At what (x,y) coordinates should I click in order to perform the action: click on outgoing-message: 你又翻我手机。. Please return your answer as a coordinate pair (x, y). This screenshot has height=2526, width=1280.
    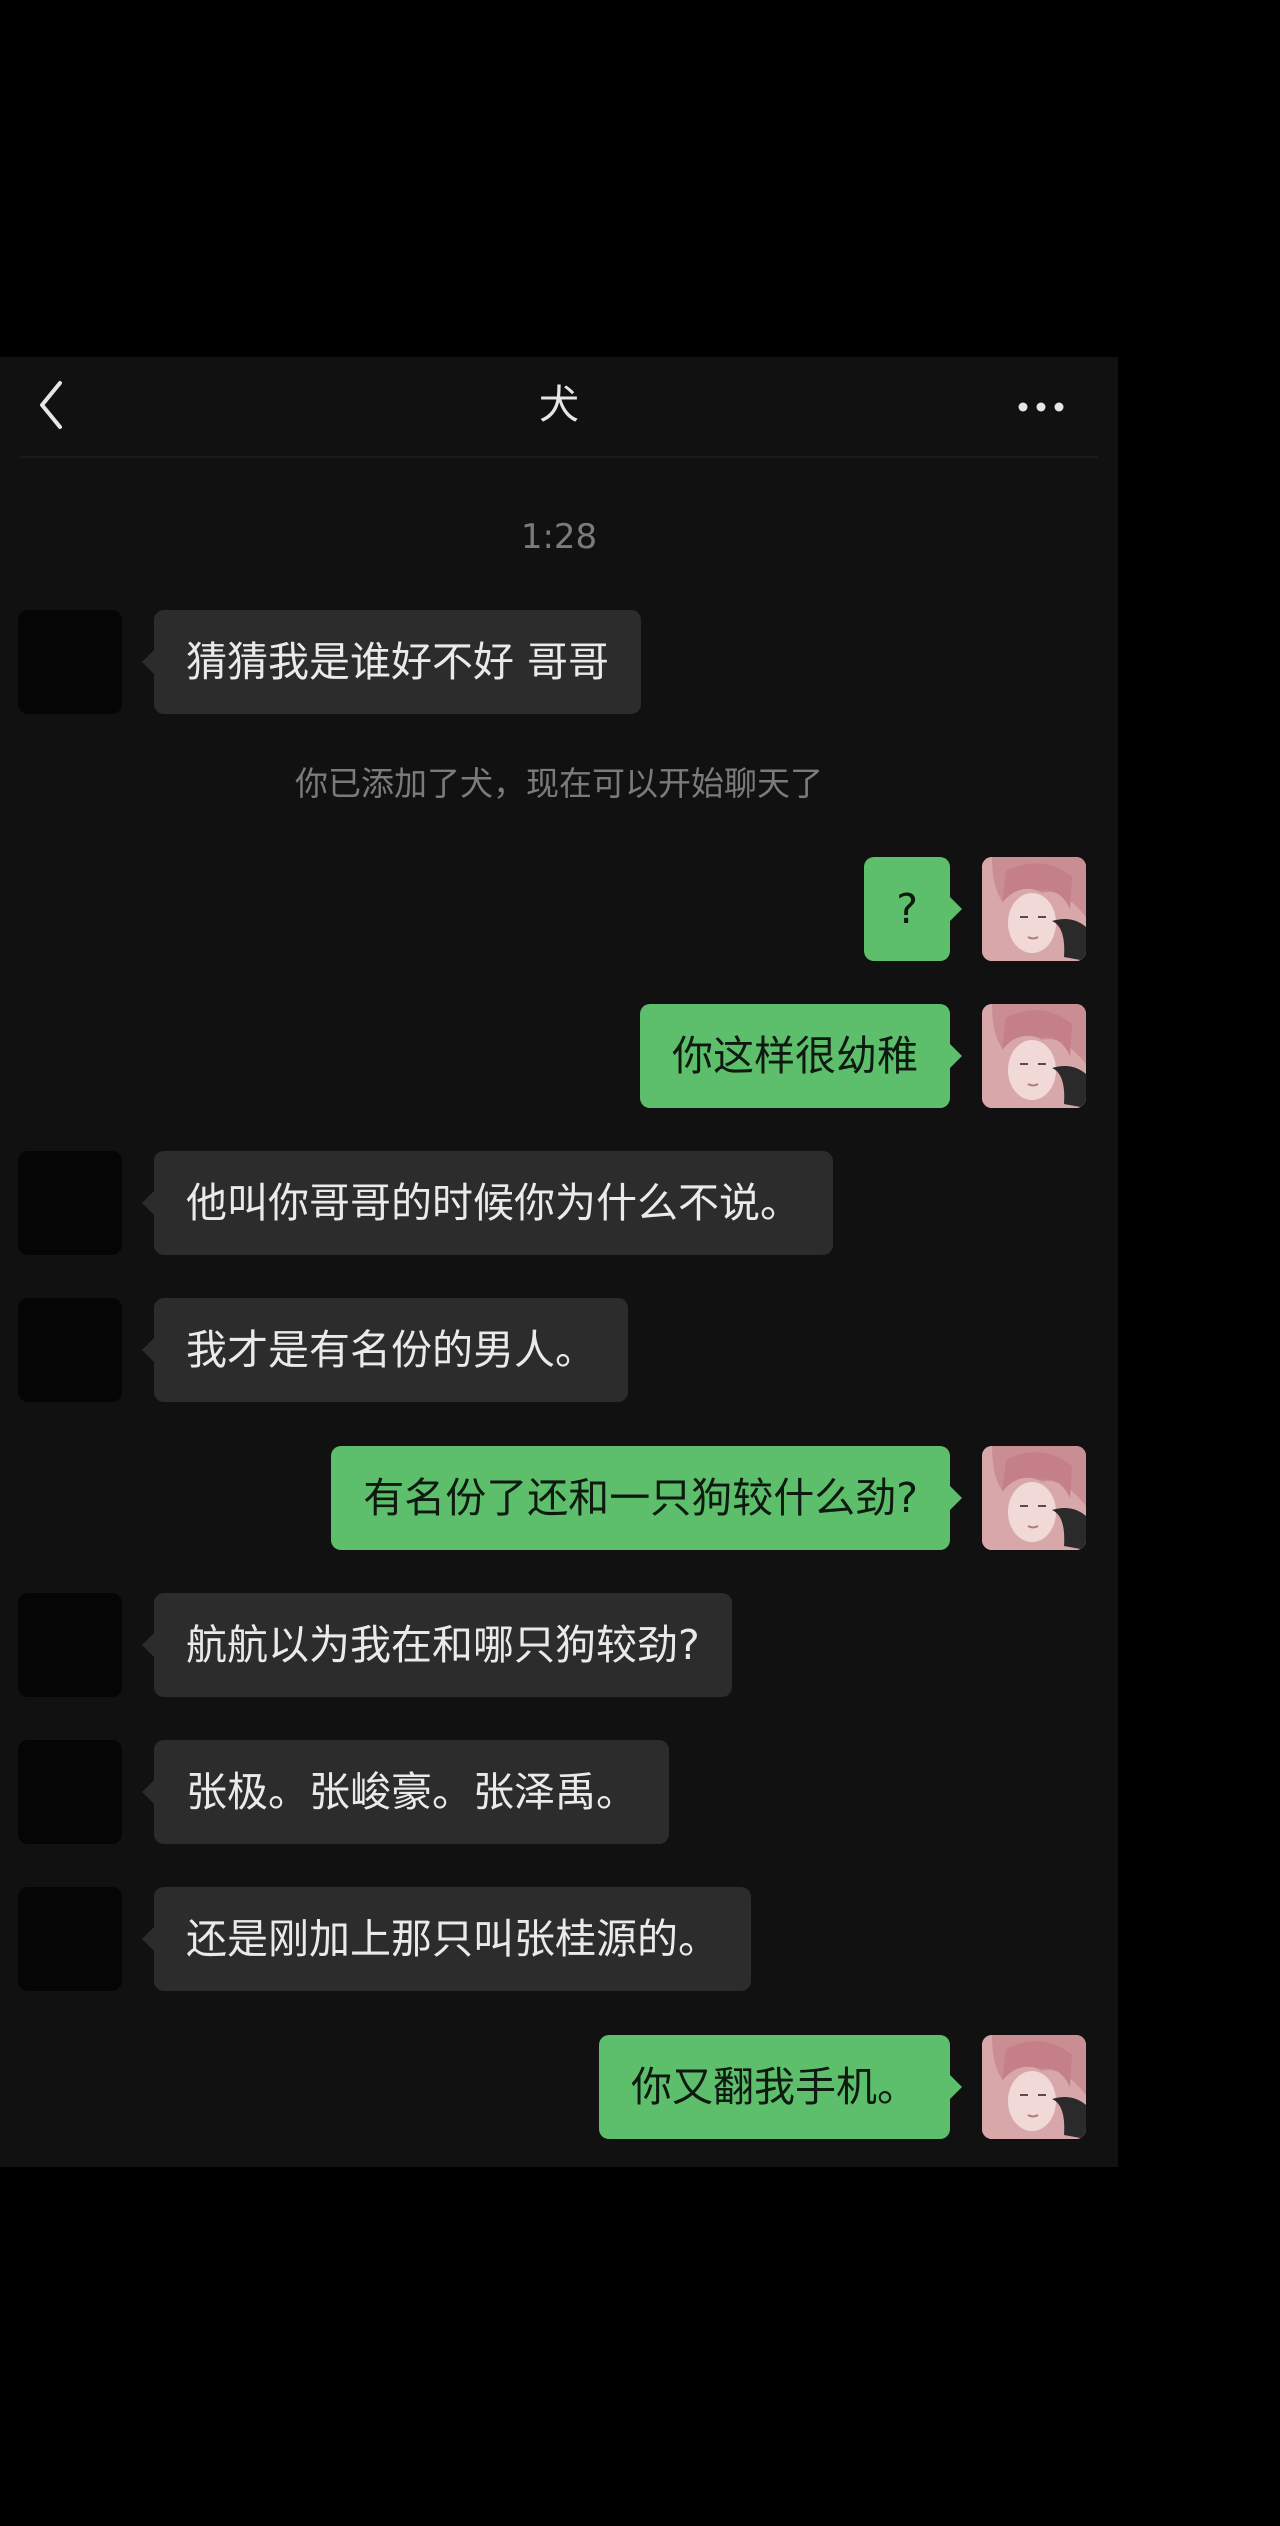
    Looking at the image, I should click on (780, 2087).